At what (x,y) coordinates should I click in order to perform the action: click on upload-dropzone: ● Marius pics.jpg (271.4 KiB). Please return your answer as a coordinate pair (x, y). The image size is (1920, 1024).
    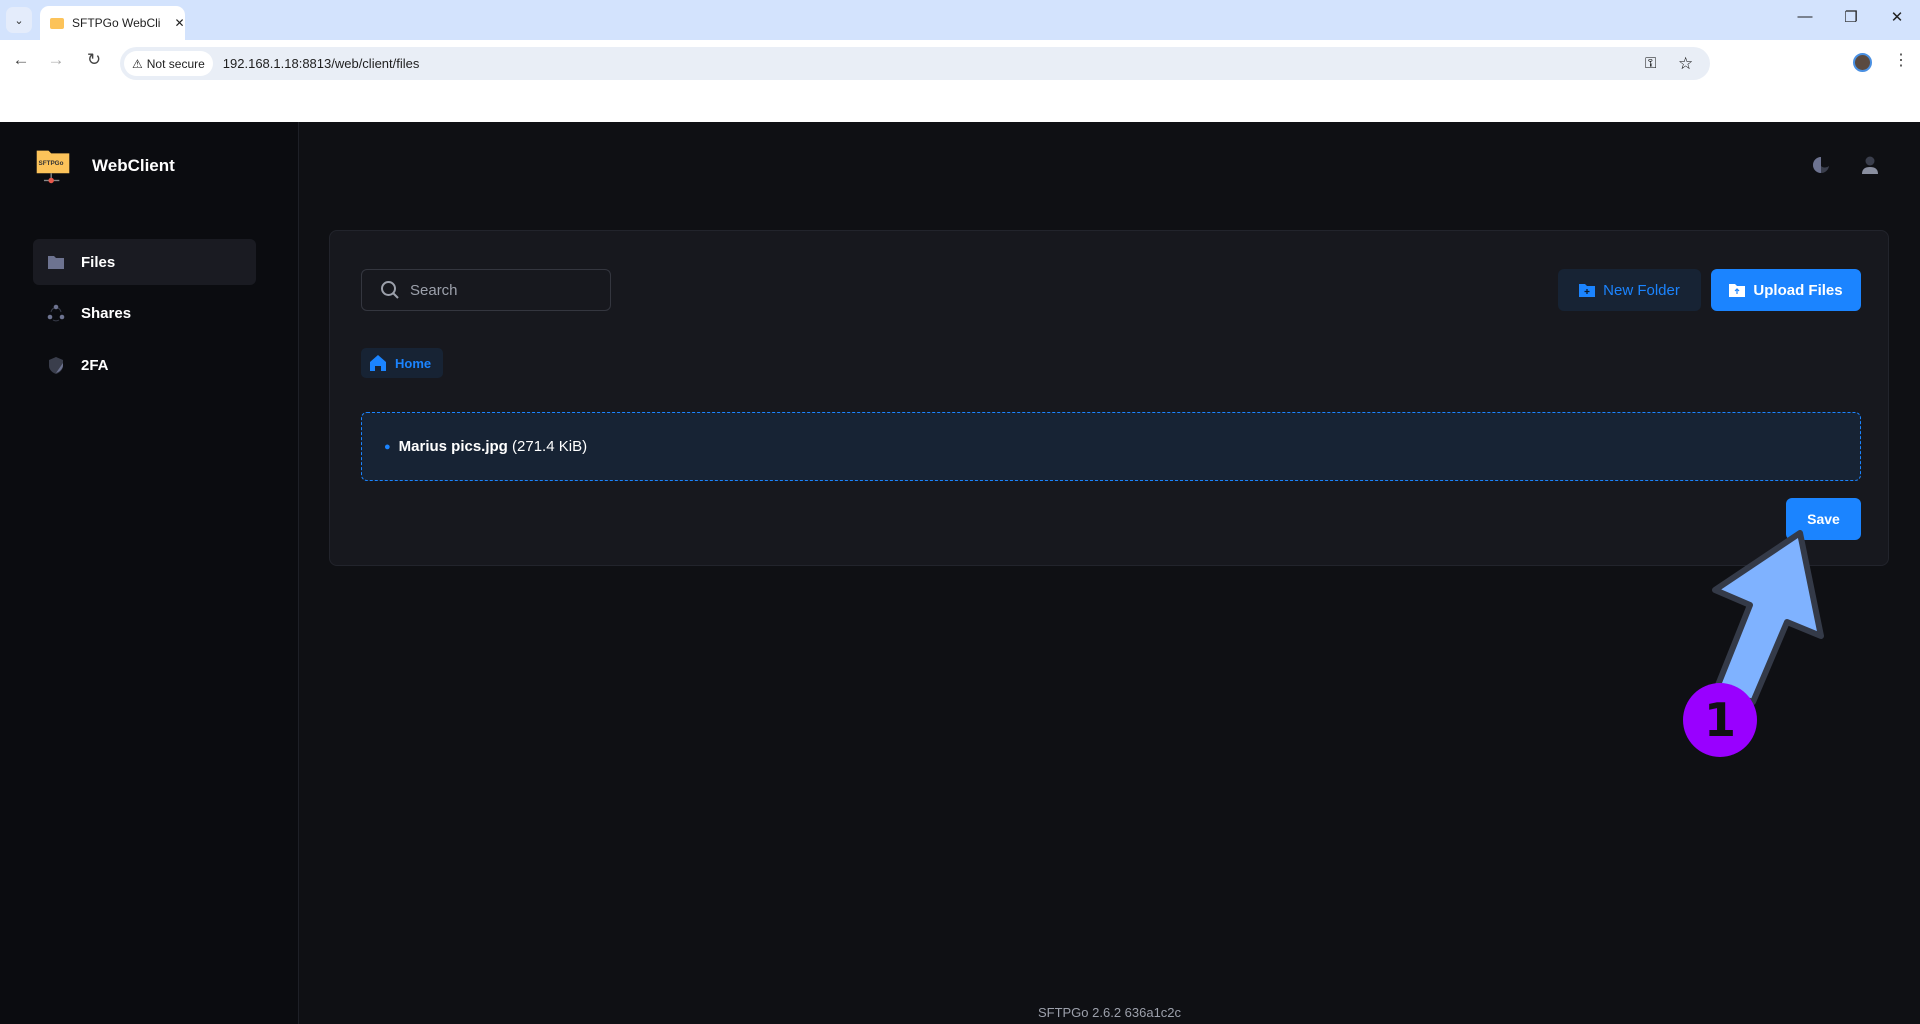
    Looking at the image, I should click on (1111, 446).